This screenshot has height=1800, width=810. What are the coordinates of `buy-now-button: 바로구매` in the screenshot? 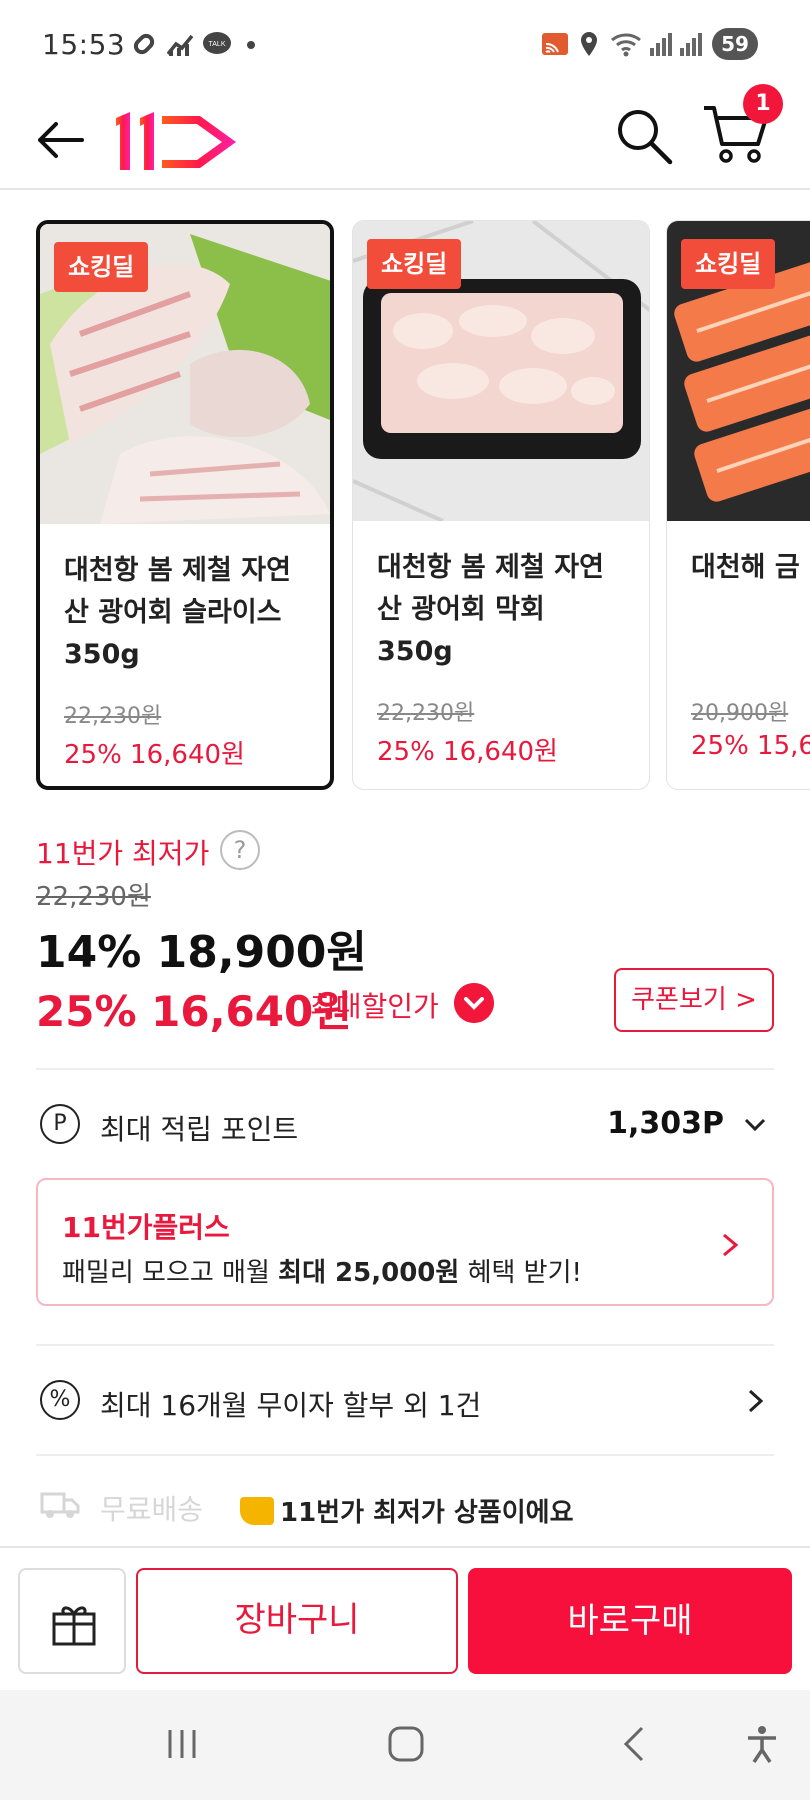 It's located at (630, 1621).